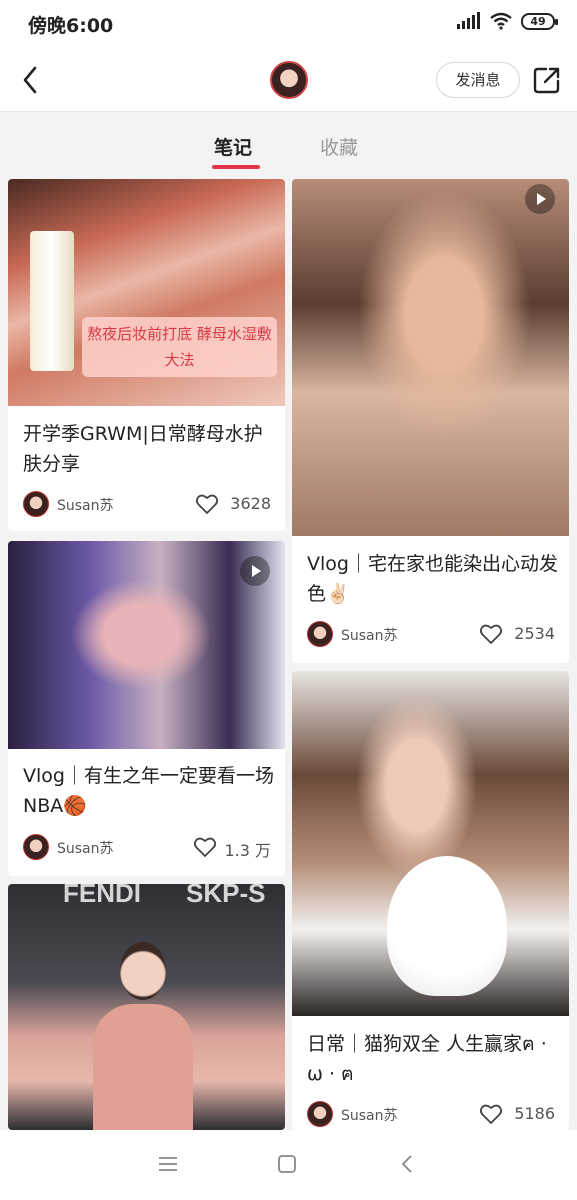 The height and width of the screenshot is (1200, 577). I want to click on profile-avatar, so click(289, 80).